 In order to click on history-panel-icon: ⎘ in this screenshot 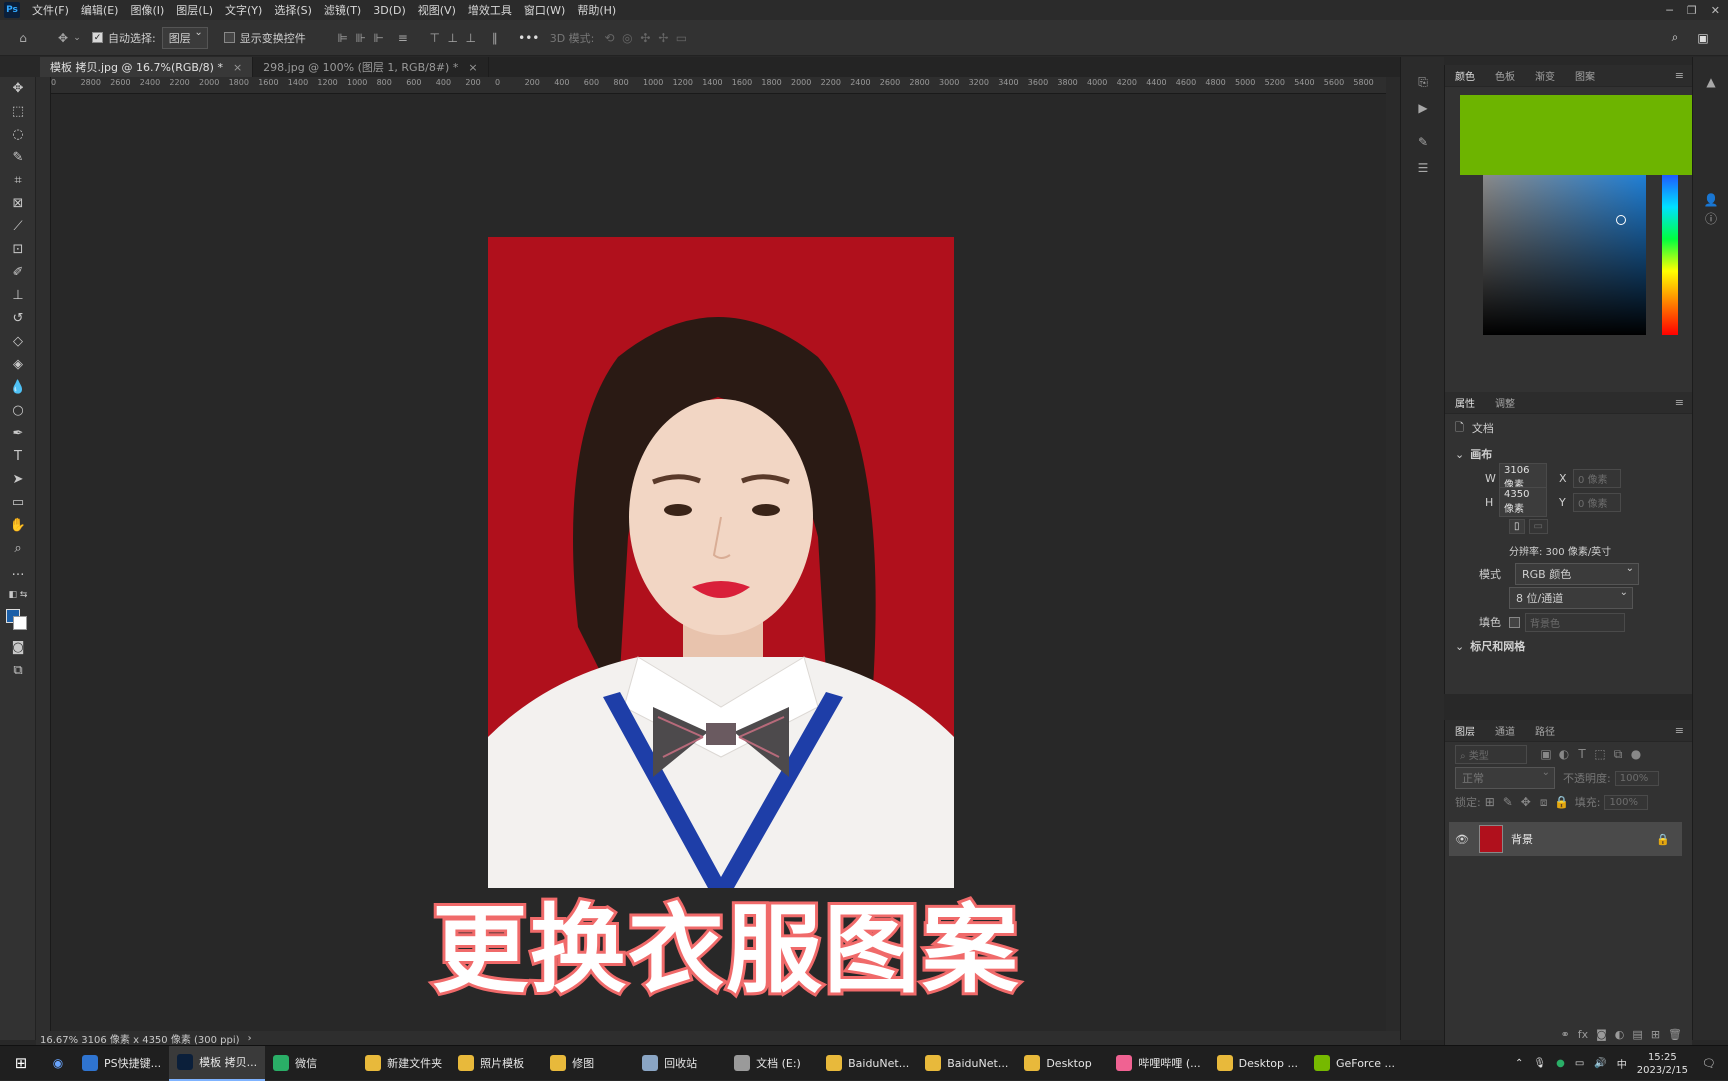, I will do `click(1423, 82)`.